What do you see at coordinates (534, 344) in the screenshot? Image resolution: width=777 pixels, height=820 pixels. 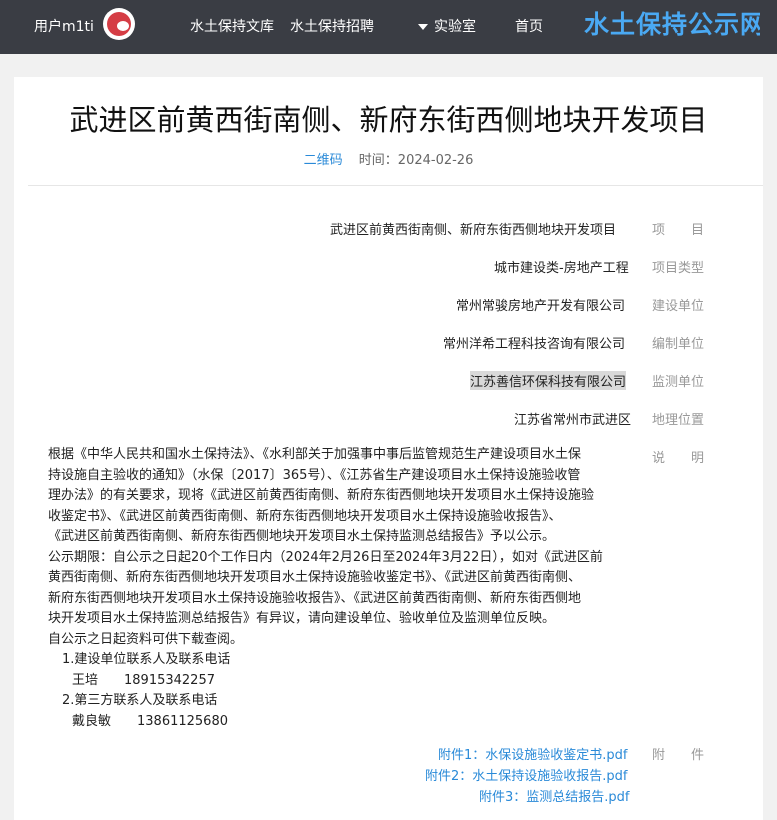 I see `field-value: 常州洋希工程科技咨询有限公司` at bounding box center [534, 344].